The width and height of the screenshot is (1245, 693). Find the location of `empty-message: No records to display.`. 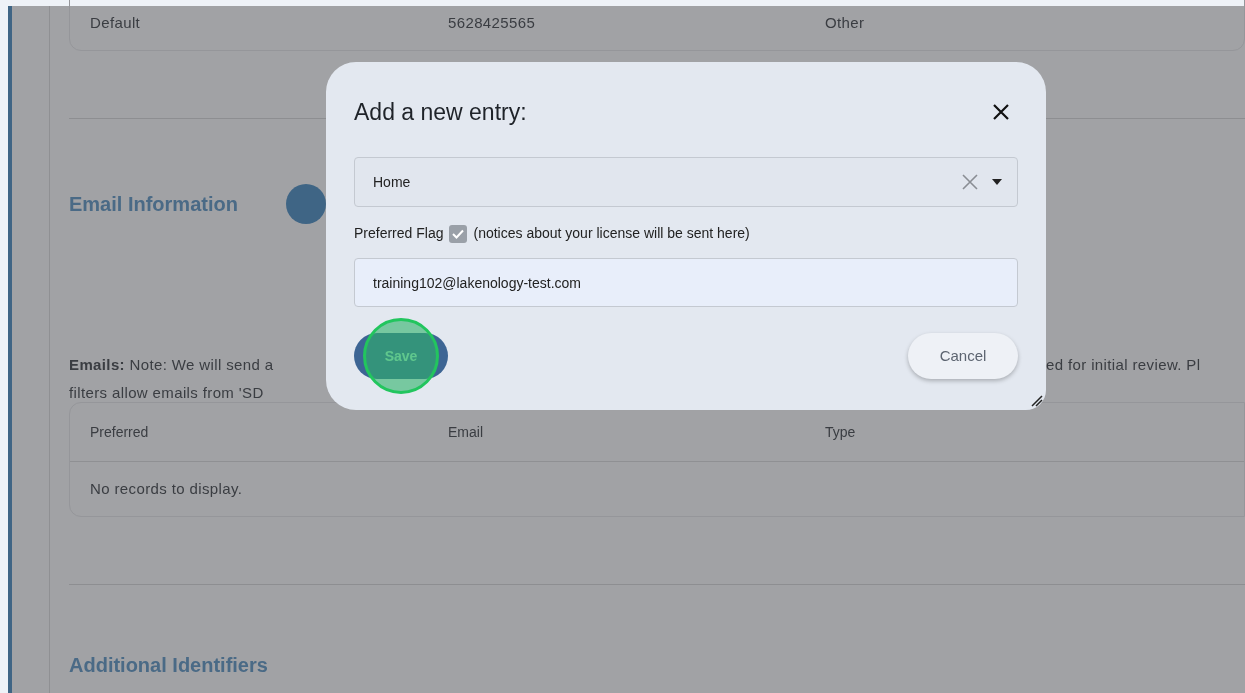

empty-message: No records to display. is located at coordinates (166, 488).